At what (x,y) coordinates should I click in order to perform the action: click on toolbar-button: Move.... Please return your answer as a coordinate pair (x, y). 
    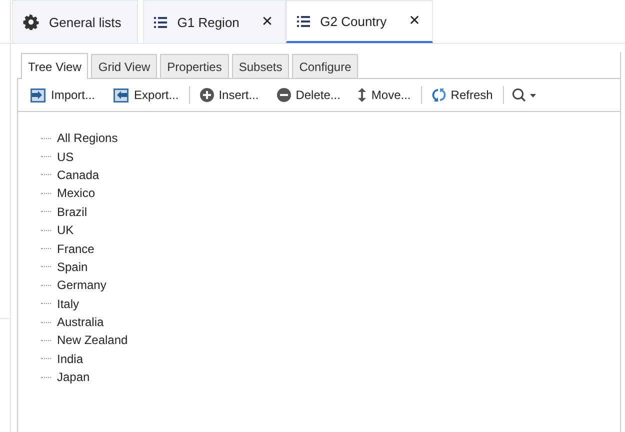
    Looking at the image, I should click on (384, 95).